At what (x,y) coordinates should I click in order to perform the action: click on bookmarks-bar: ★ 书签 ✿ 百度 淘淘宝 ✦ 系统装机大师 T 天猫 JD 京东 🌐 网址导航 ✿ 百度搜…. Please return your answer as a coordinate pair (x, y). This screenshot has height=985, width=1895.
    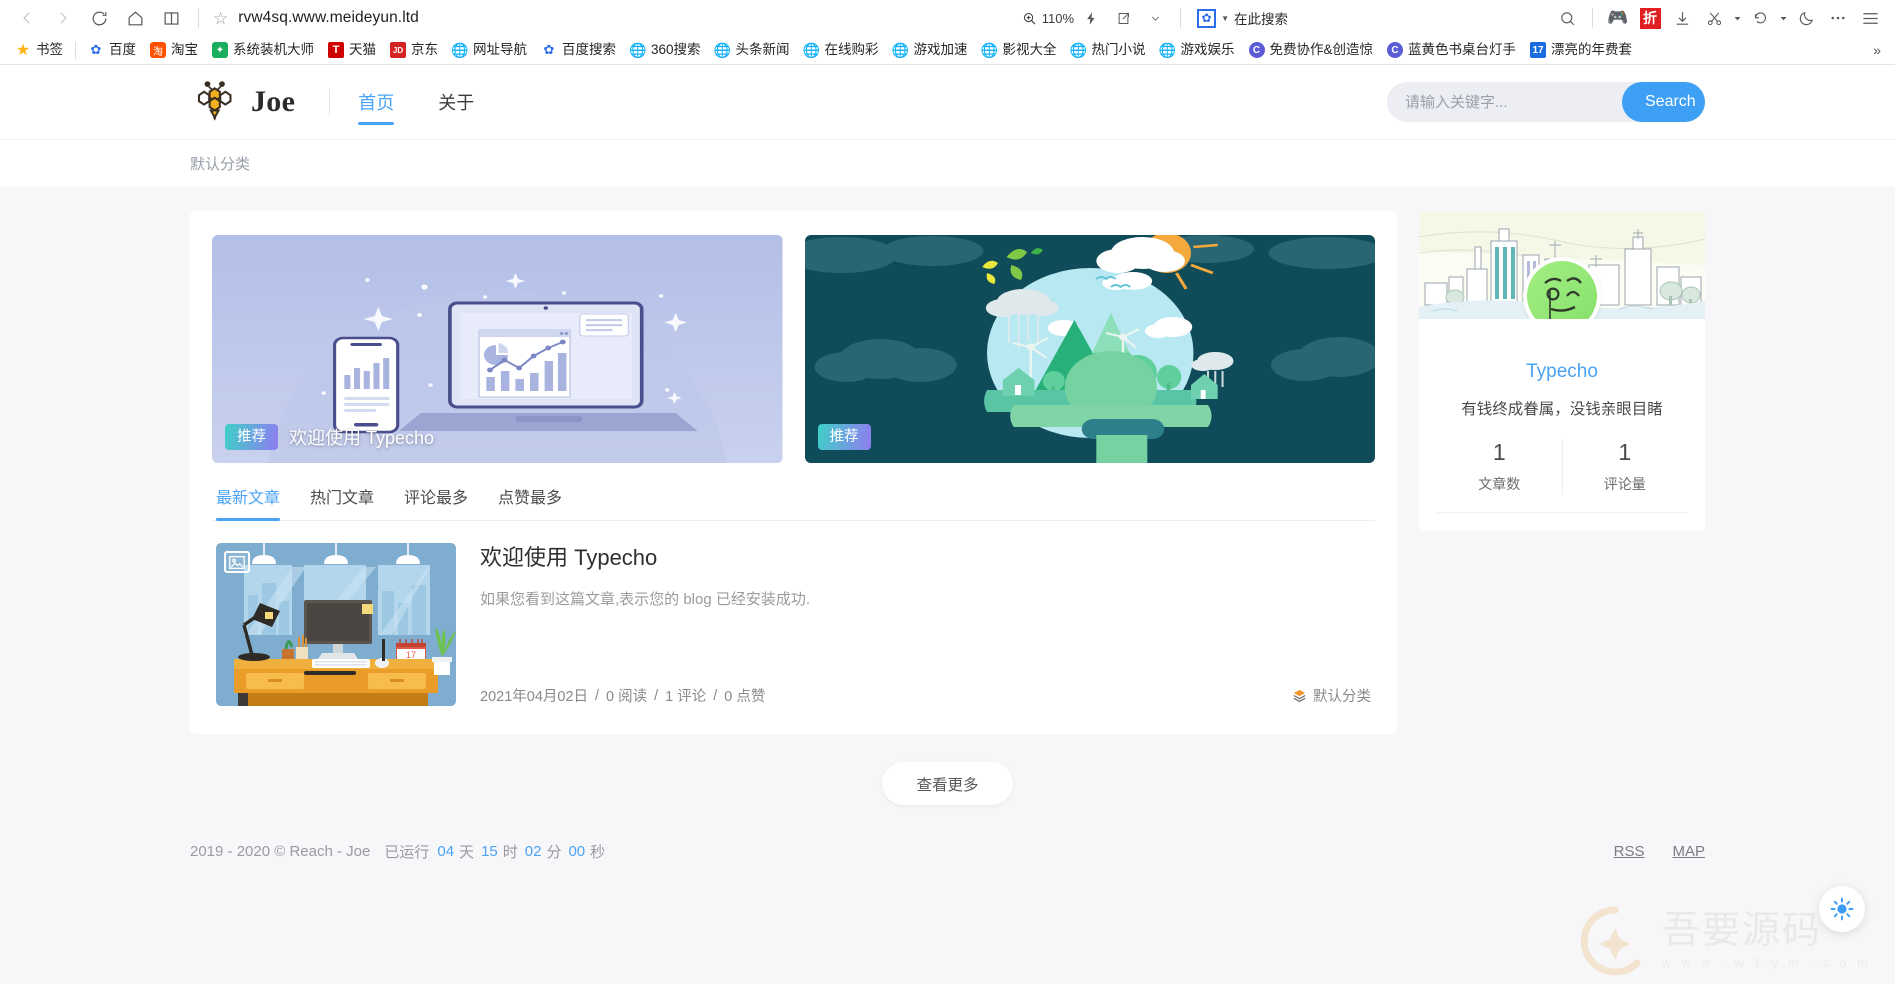
    Looking at the image, I should click on (947, 50).